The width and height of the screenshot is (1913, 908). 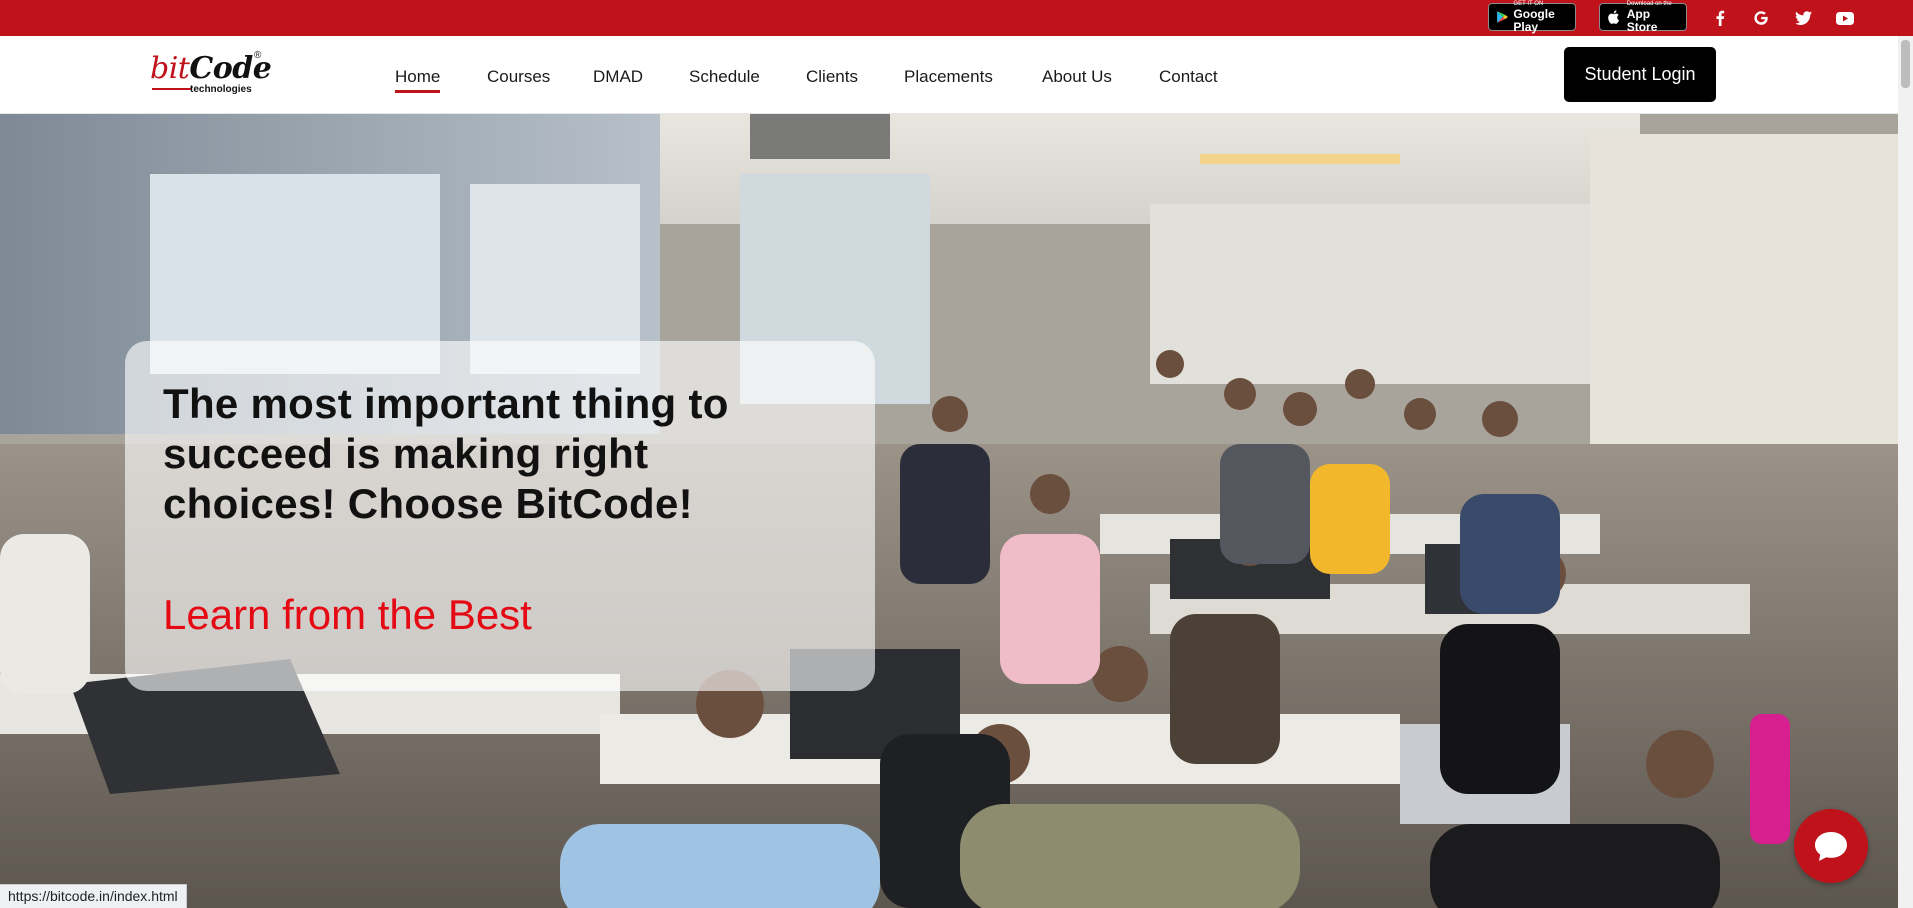 What do you see at coordinates (418, 80) in the screenshot?
I see `nav-home: Home` at bounding box center [418, 80].